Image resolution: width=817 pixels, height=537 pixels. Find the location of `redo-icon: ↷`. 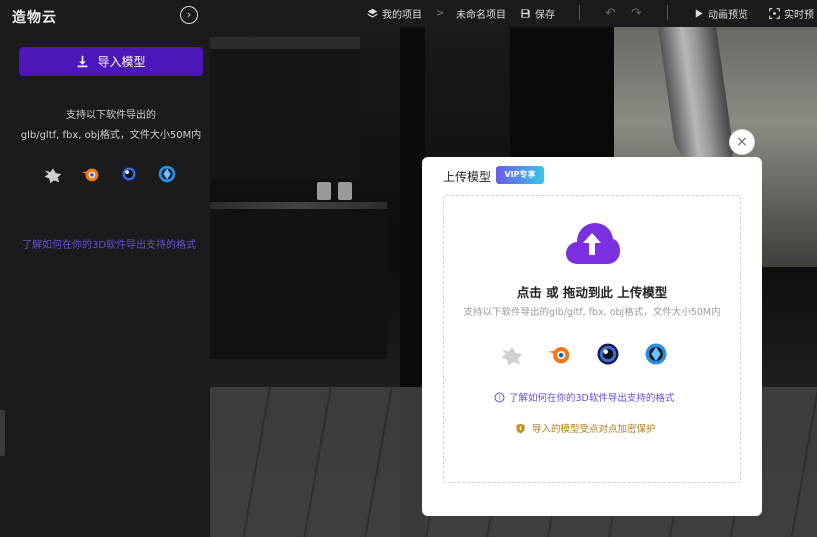

redo-icon: ↷ is located at coordinates (636, 13).